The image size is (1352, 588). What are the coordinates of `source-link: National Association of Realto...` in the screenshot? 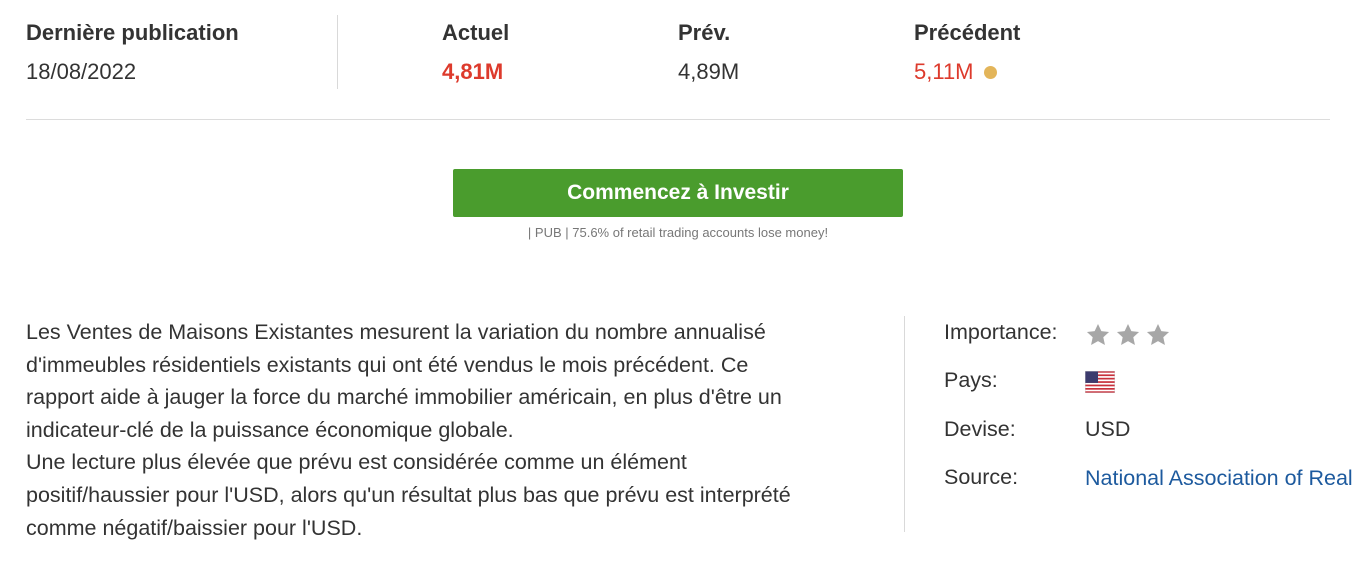 It's located at (1218, 478).